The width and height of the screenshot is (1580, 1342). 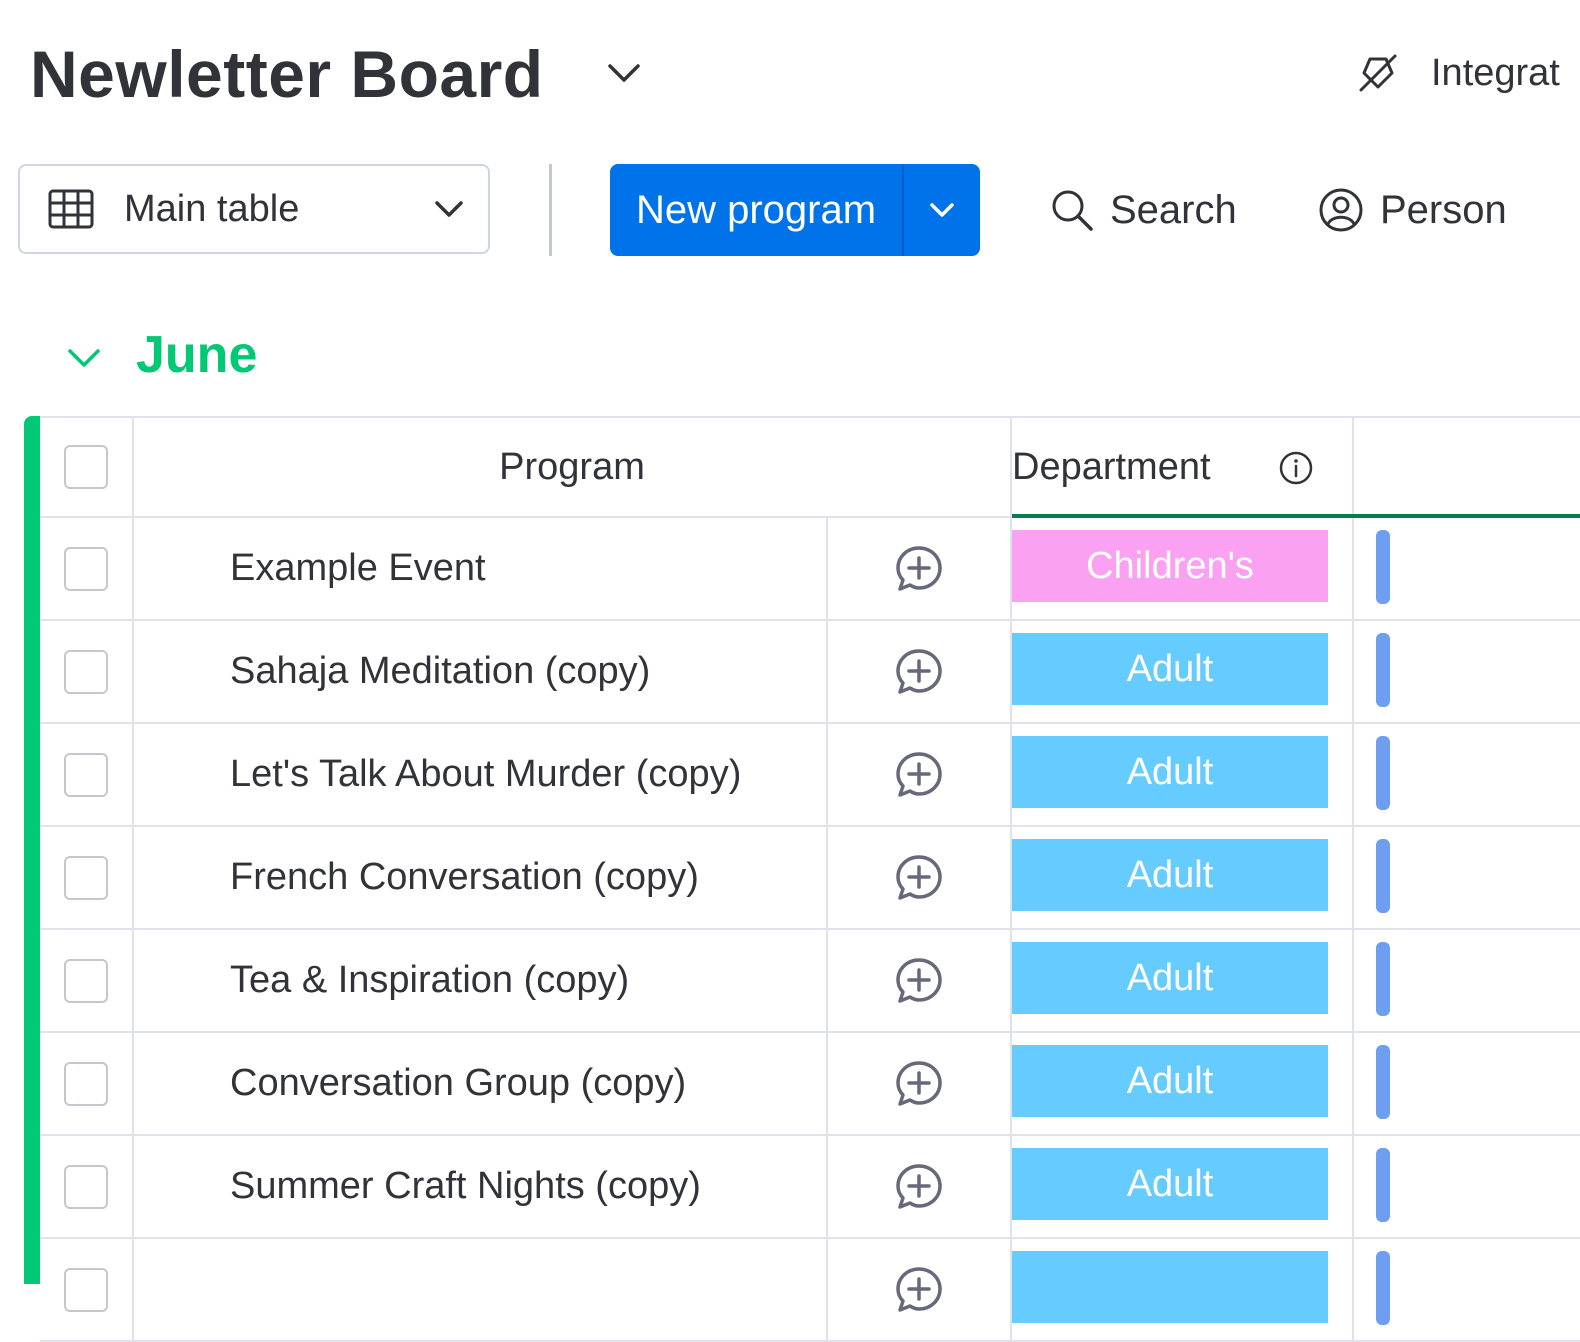 I want to click on department-status-pill: Children's, so click(x=1170, y=566).